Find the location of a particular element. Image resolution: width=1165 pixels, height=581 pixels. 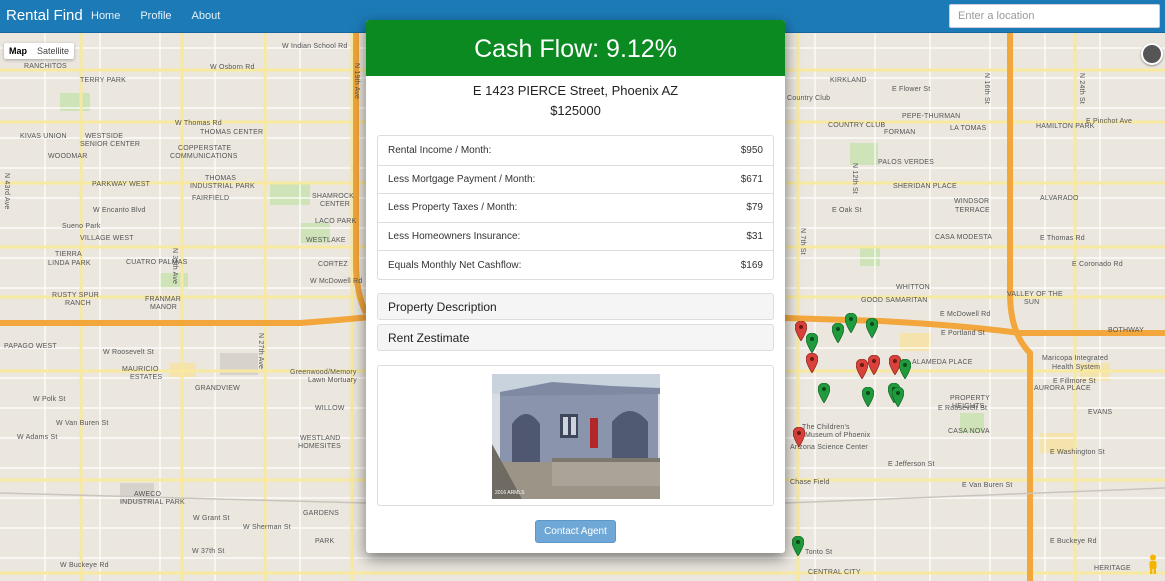

table-row: Equals Monthly Net Cashflow: $169 is located at coordinates (575, 264).